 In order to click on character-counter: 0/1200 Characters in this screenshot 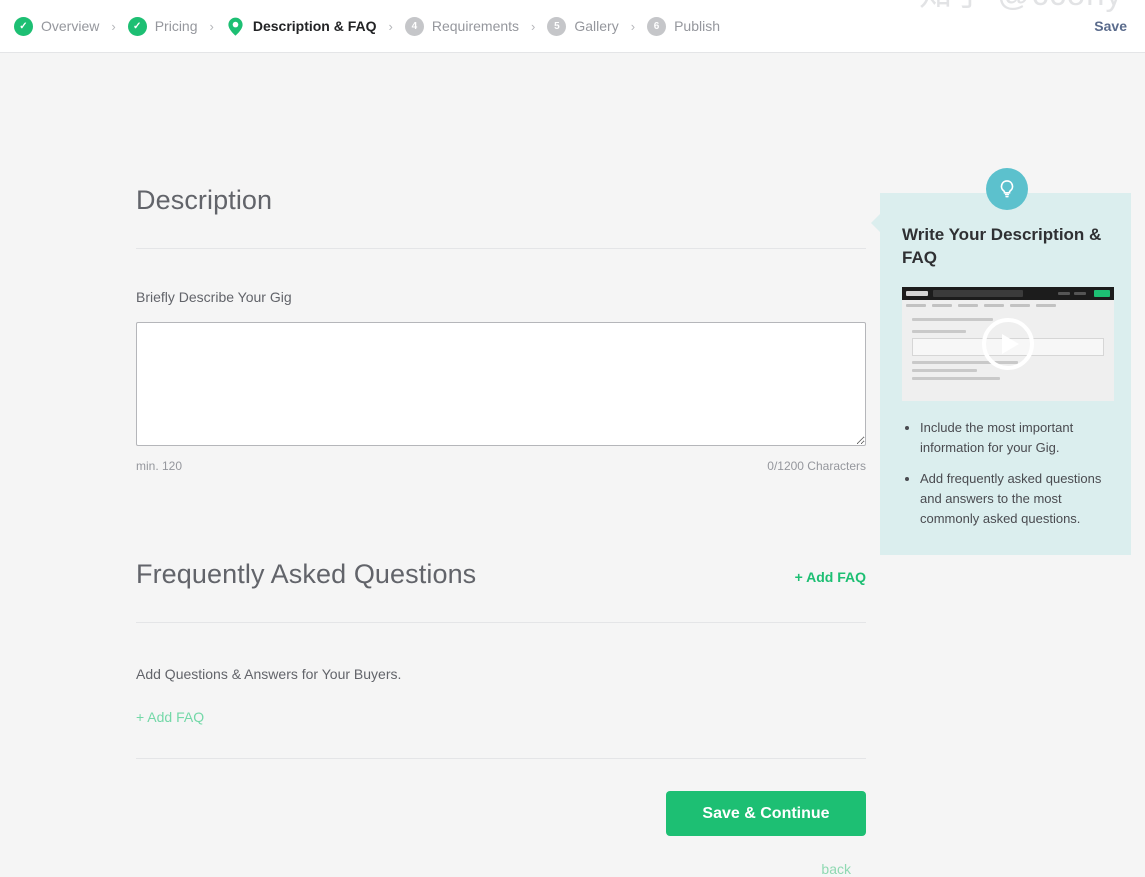, I will do `click(816, 466)`.